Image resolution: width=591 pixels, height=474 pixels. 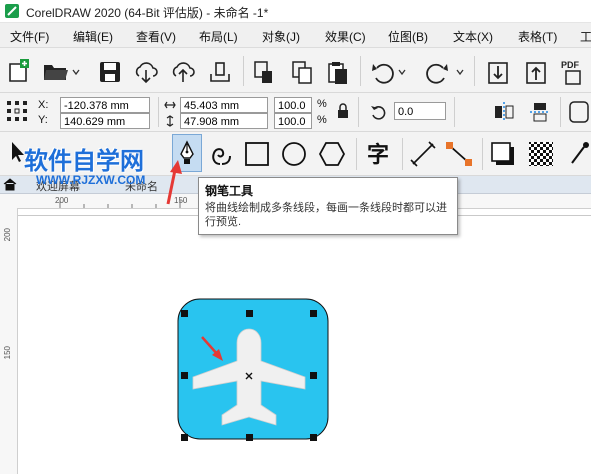 I want to click on mirror-horizontal-icon, so click(x=504, y=112).